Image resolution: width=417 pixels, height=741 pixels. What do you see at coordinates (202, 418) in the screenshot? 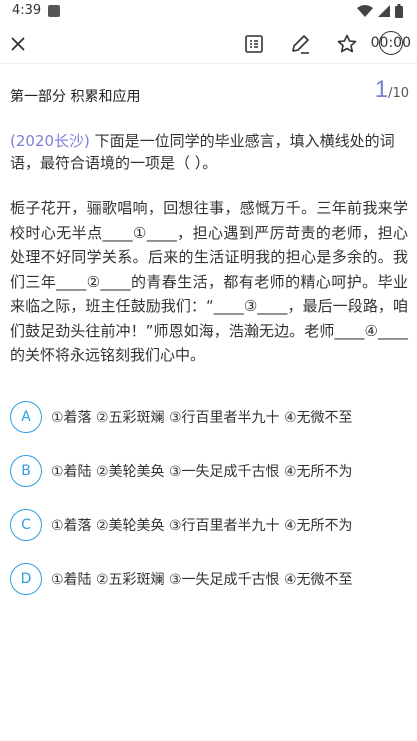
I see `option-text: ①着落 ②五彩斑斓 ③行百里者半九十 ④无微不至` at bounding box center [202, 418].